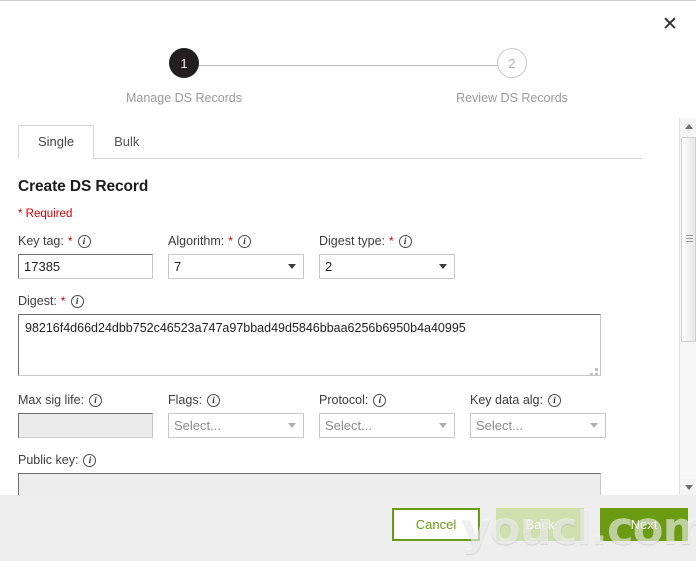 The image size is (696, 561). I want to click on field-digest-type: Digest type: * i 2, so click(387, 256).